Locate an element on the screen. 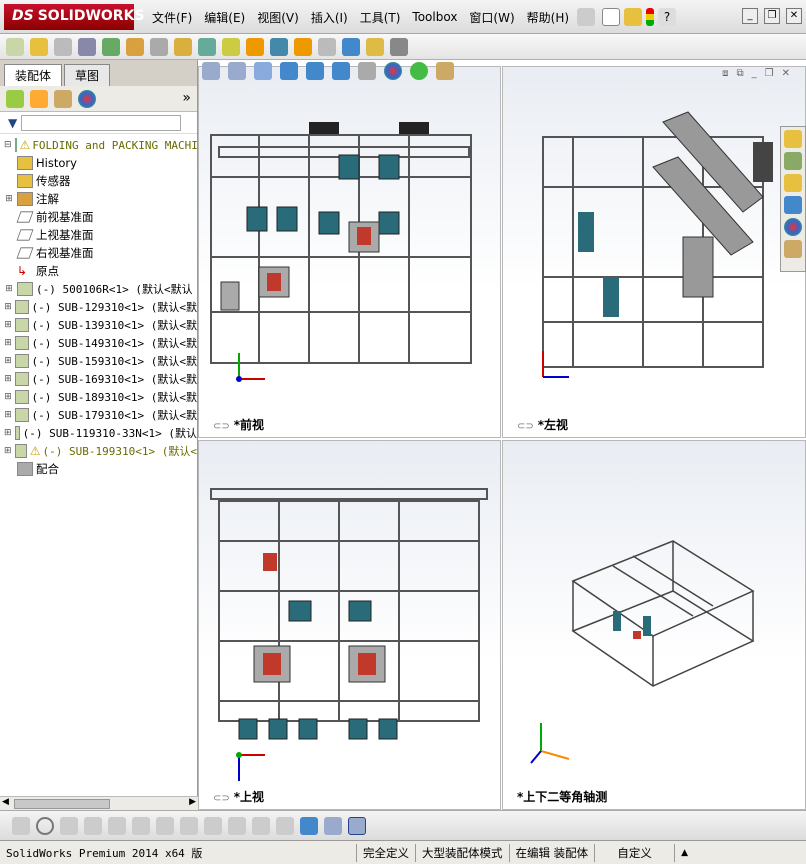 This screenshot has height=864, width=806. explode-view-icon is located at coordinates (207, 46).